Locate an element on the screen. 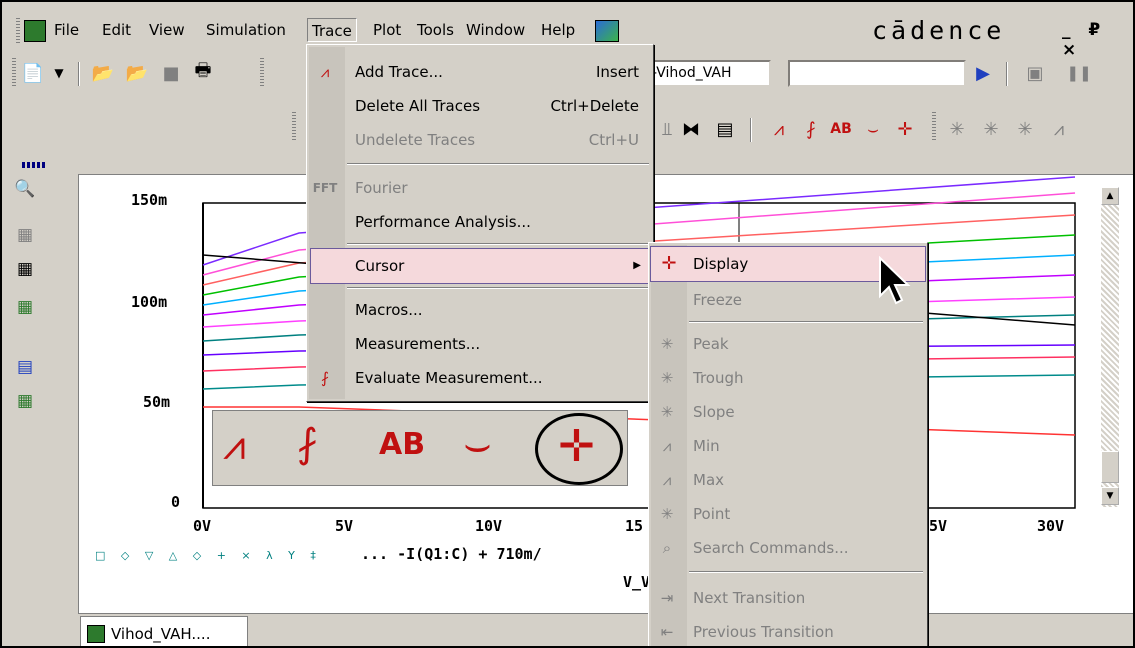 The image size is (1135, 648). menu-simulation: Simulation is located at coordinates (246, 30).